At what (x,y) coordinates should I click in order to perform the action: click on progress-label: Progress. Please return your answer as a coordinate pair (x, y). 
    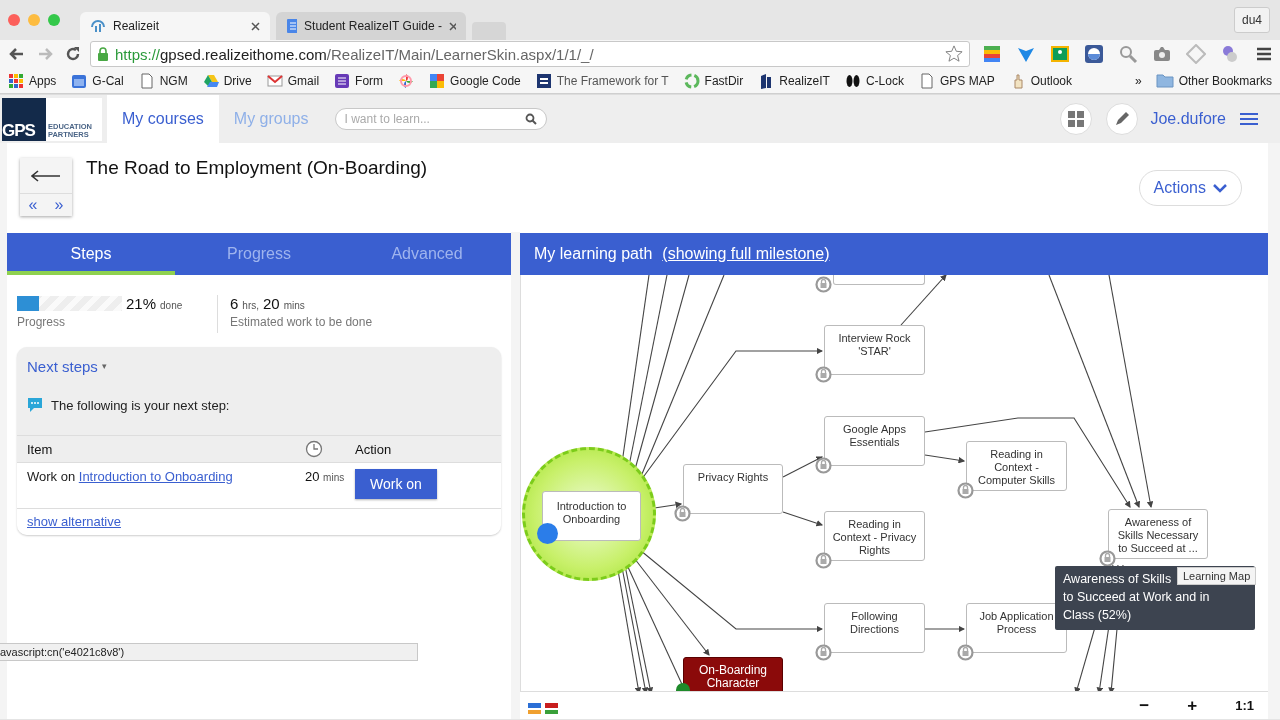
    Looking at the image, I should click on (42, 322).